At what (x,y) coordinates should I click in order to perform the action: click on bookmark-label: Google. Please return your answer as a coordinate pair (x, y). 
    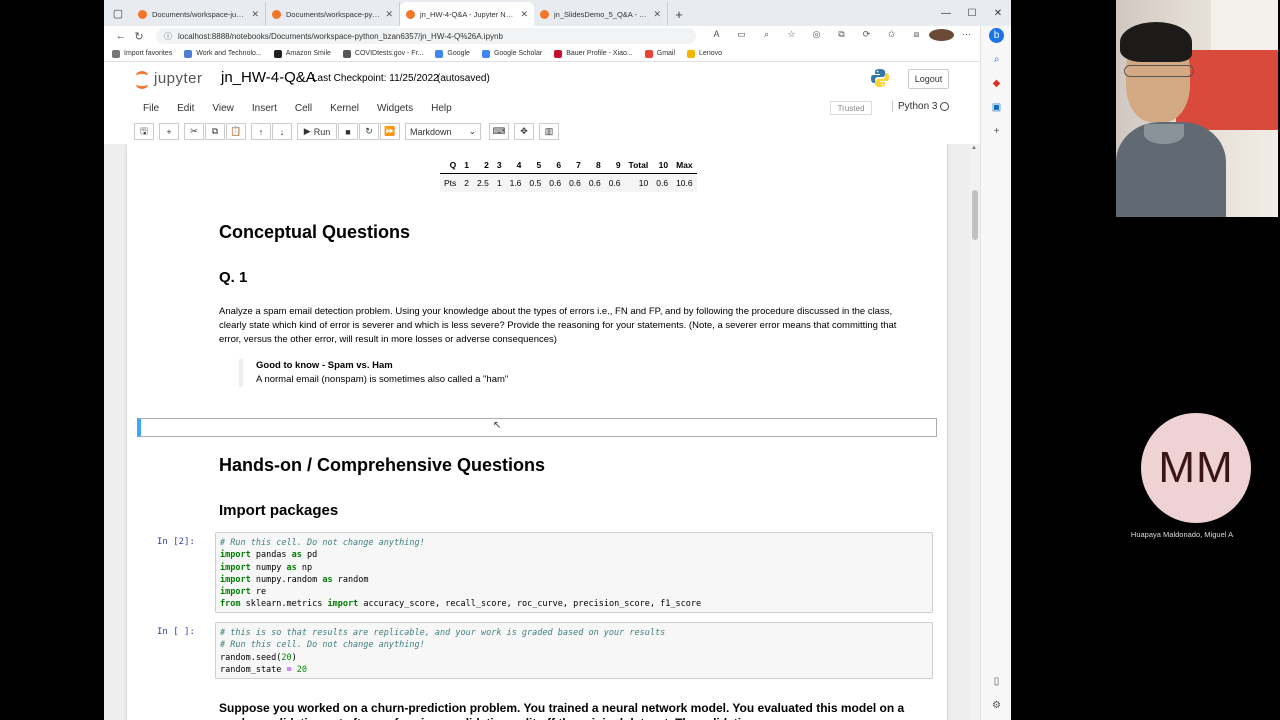
    Looking at the image, I should click on (458, 53).